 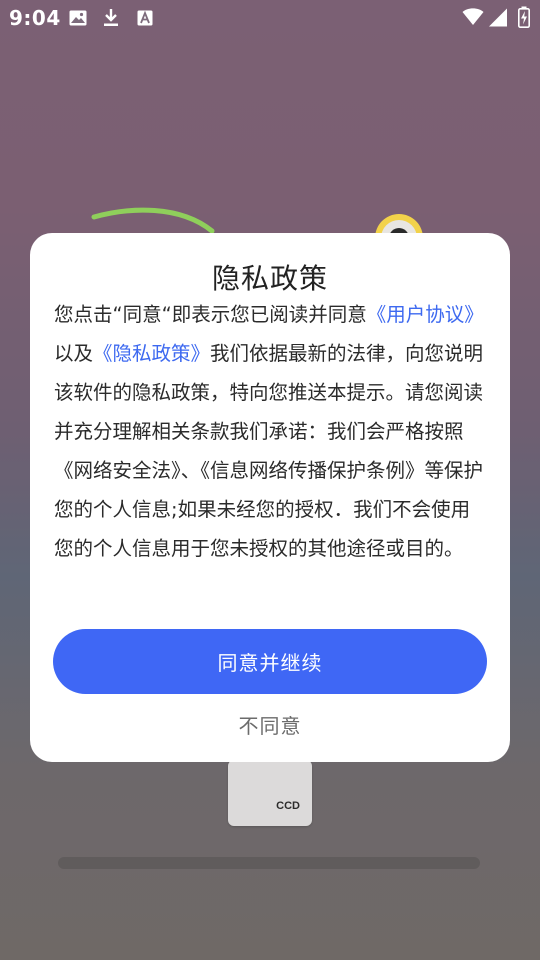 What do you see at coordinates (35, 18) in the screenshot?
I see `status-time: 9:04` at bounding box center [35, 18].